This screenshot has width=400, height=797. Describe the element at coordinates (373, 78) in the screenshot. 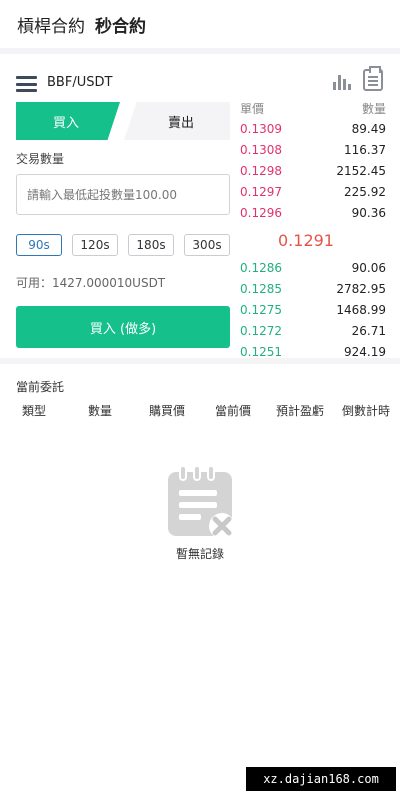

I see `clipboard-icon` at that location.